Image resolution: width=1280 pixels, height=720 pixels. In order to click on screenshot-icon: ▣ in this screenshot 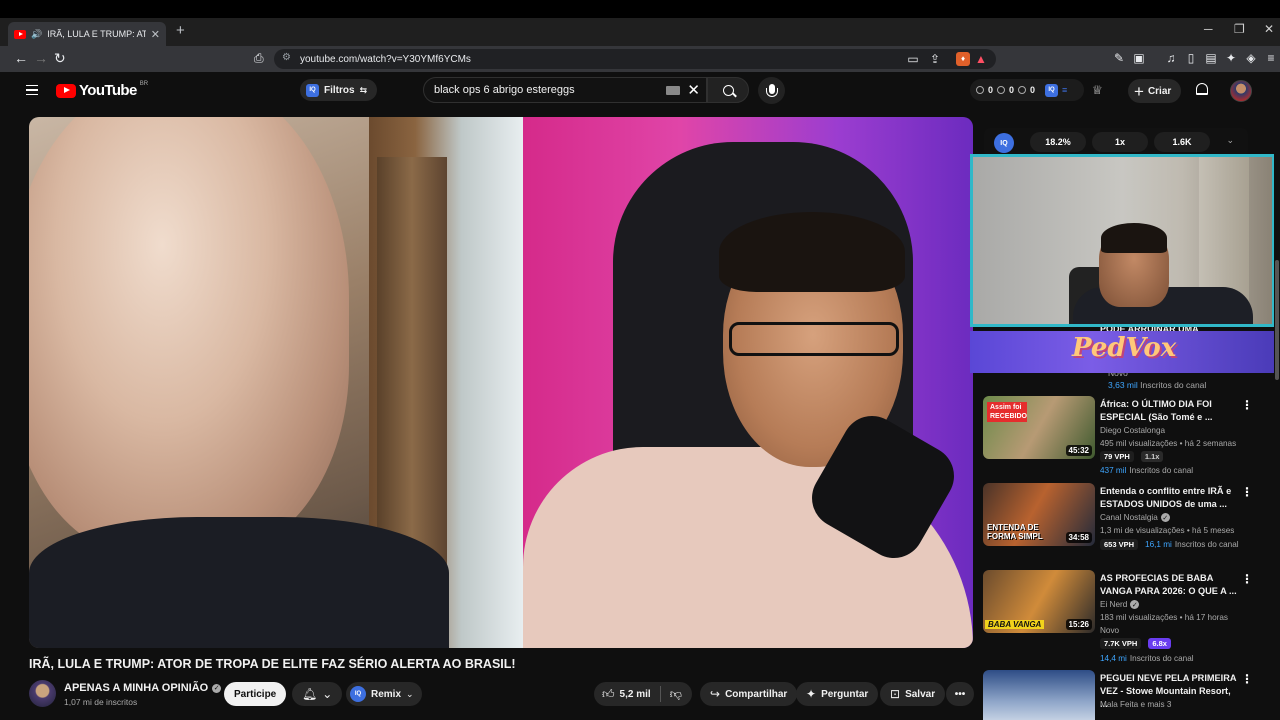, I will do `click(1139, 58)`.